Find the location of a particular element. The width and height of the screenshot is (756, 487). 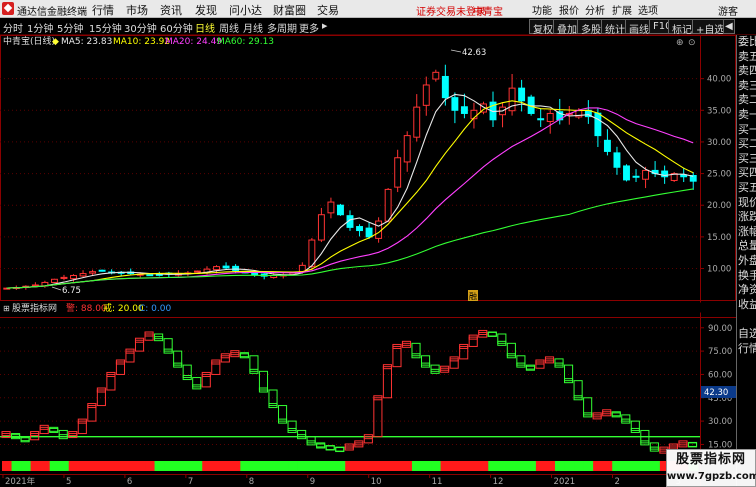

period-weekly: 周线 is located at coordinates (229, 27).